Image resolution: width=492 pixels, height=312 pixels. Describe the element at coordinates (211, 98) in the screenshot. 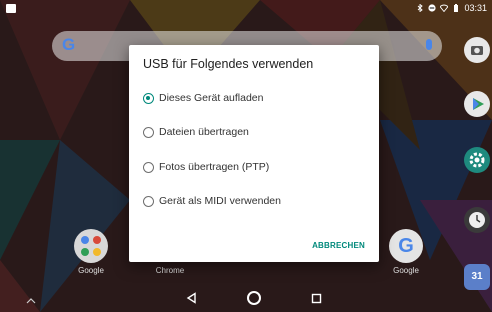

I see `option-label: Dieses Gerät aufladen` at that location.